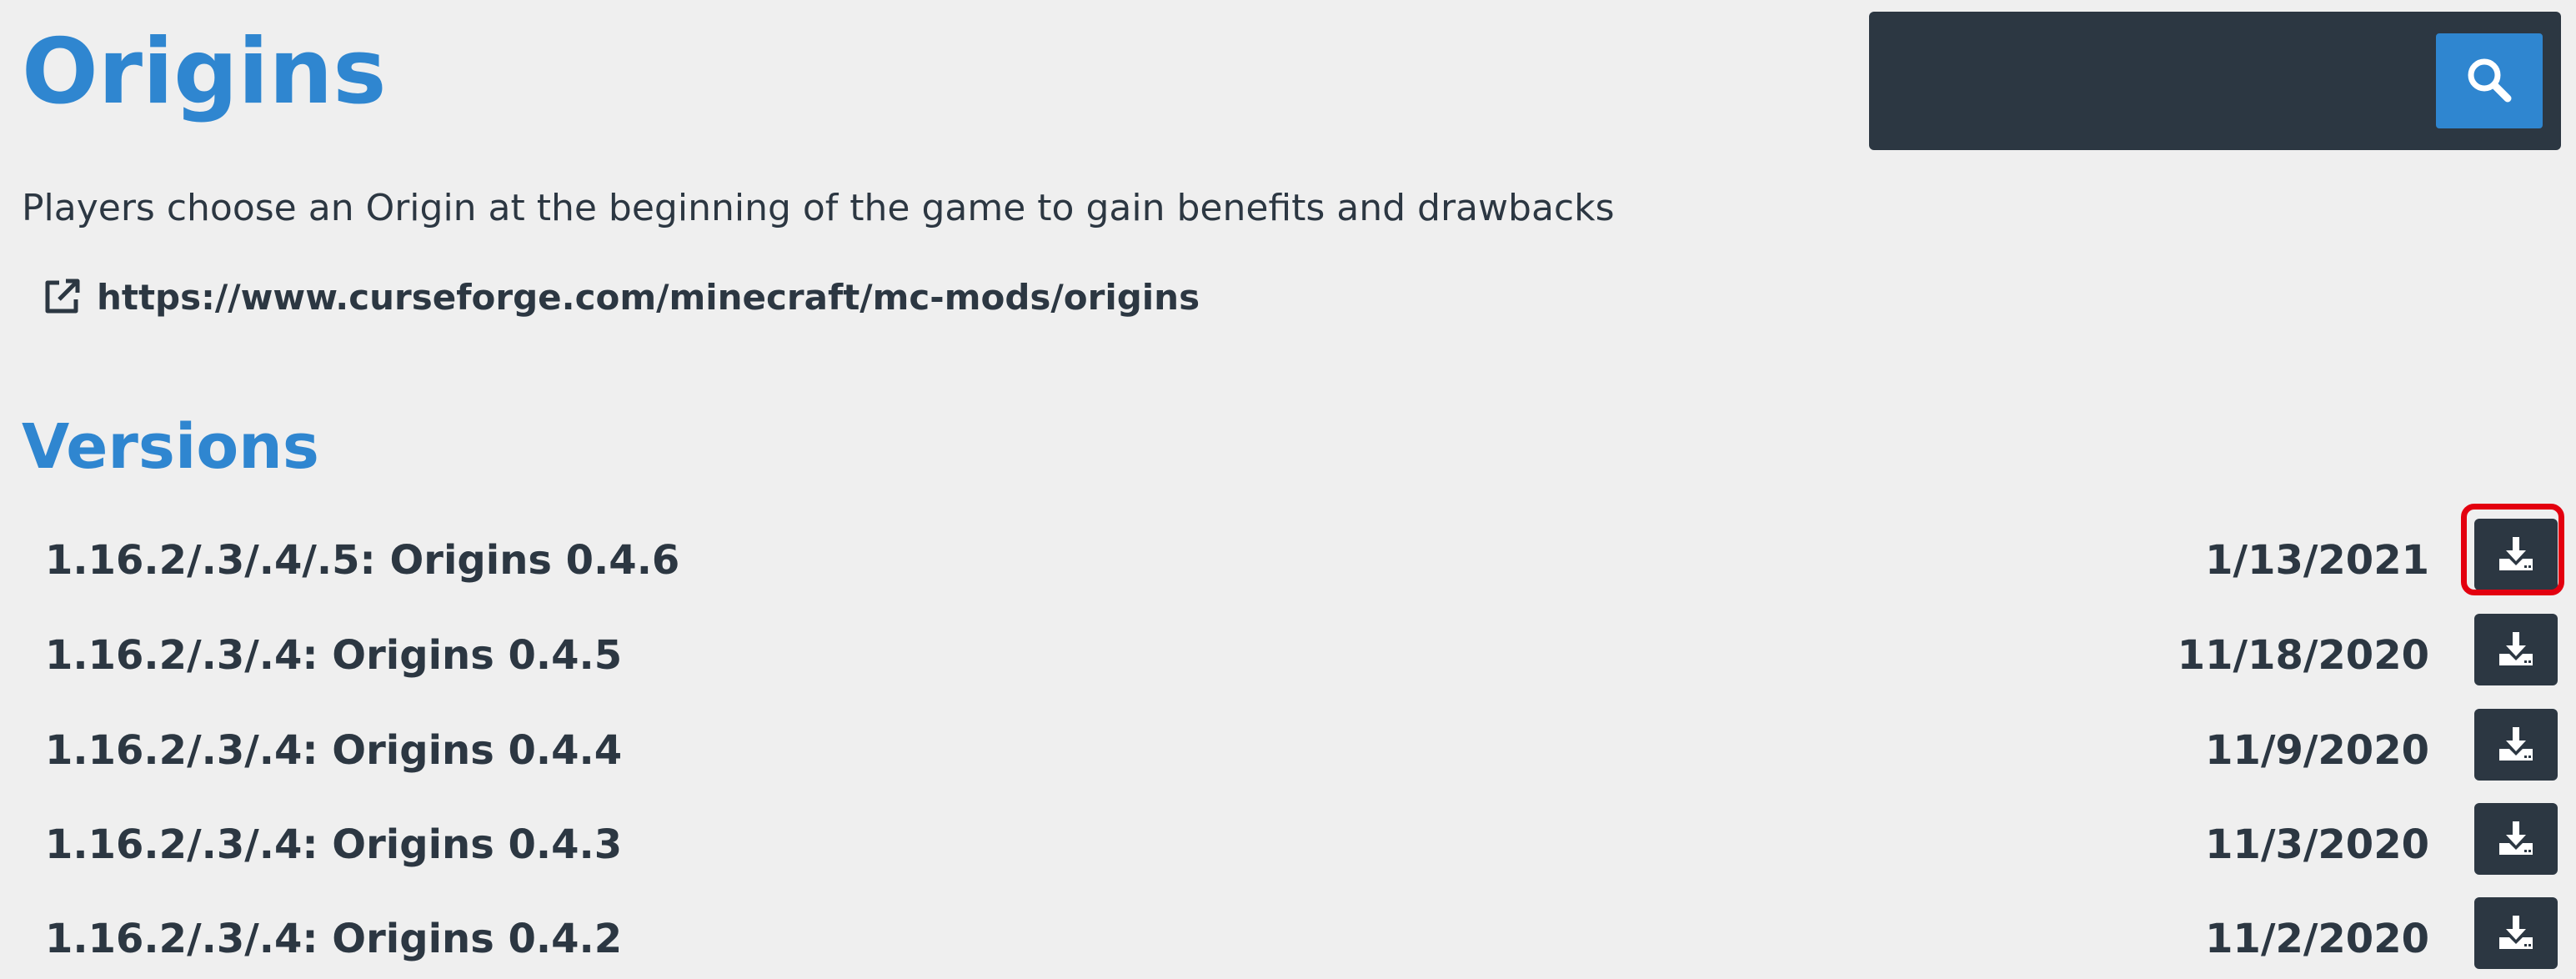 The height and width of the screenshot is (979, 2576). I want to click on version-date: 11/18/2020, so click(2303, 655).